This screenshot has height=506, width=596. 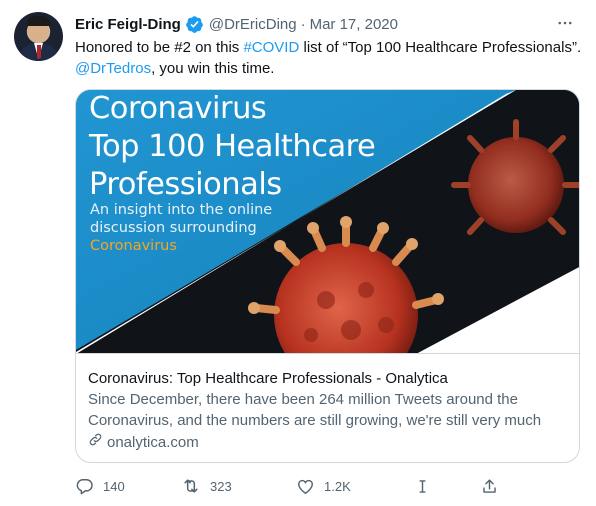 I want to click on hashtag-link: #COVID, so click(x=271, y=47).